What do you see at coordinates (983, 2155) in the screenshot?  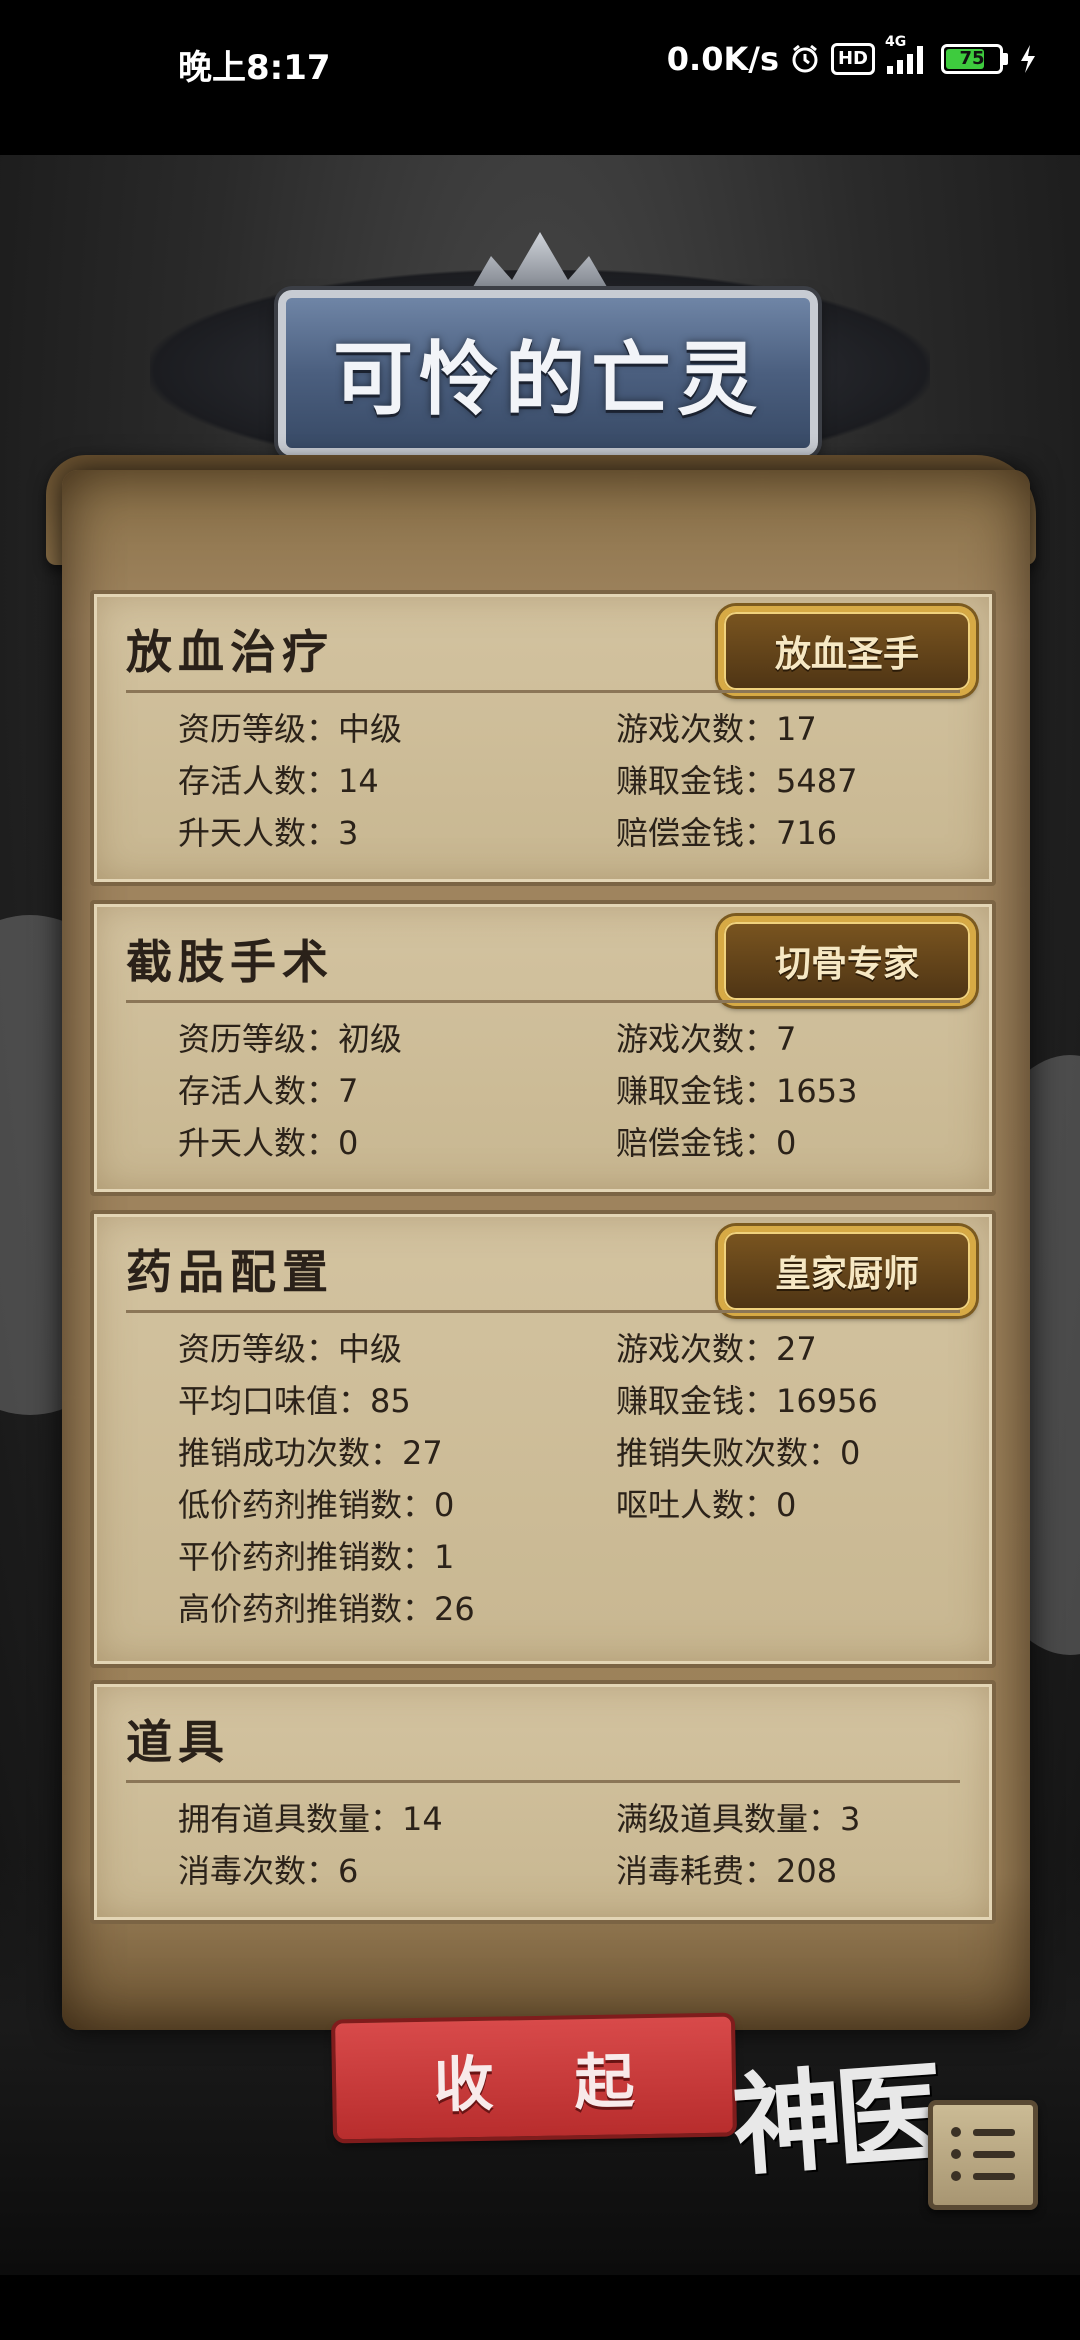 I see `list-menu-icon` at bounding box center [983, 2155].